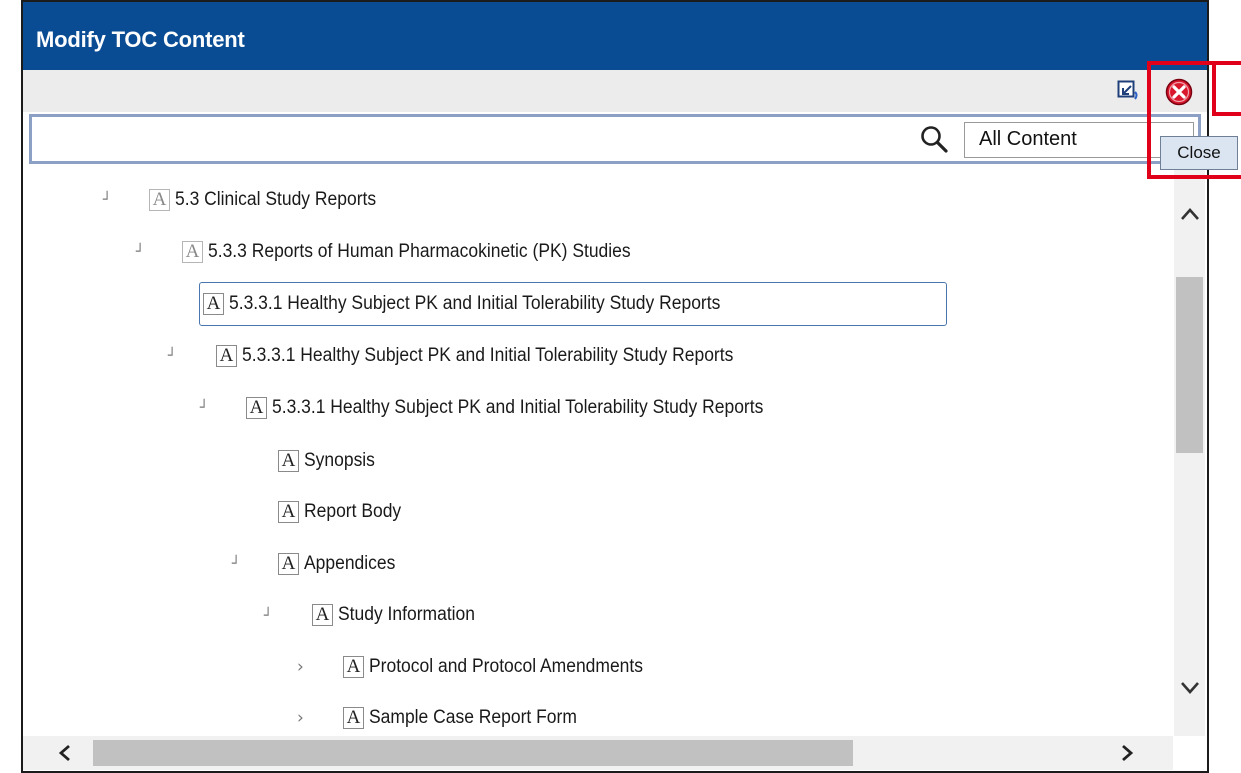 The image size is (1241, 773). What do you see at coordinates (473, 717) in the screenshot?
I see `tree-node-label: Sample Case Report Form` at bounding box center [473, 717].